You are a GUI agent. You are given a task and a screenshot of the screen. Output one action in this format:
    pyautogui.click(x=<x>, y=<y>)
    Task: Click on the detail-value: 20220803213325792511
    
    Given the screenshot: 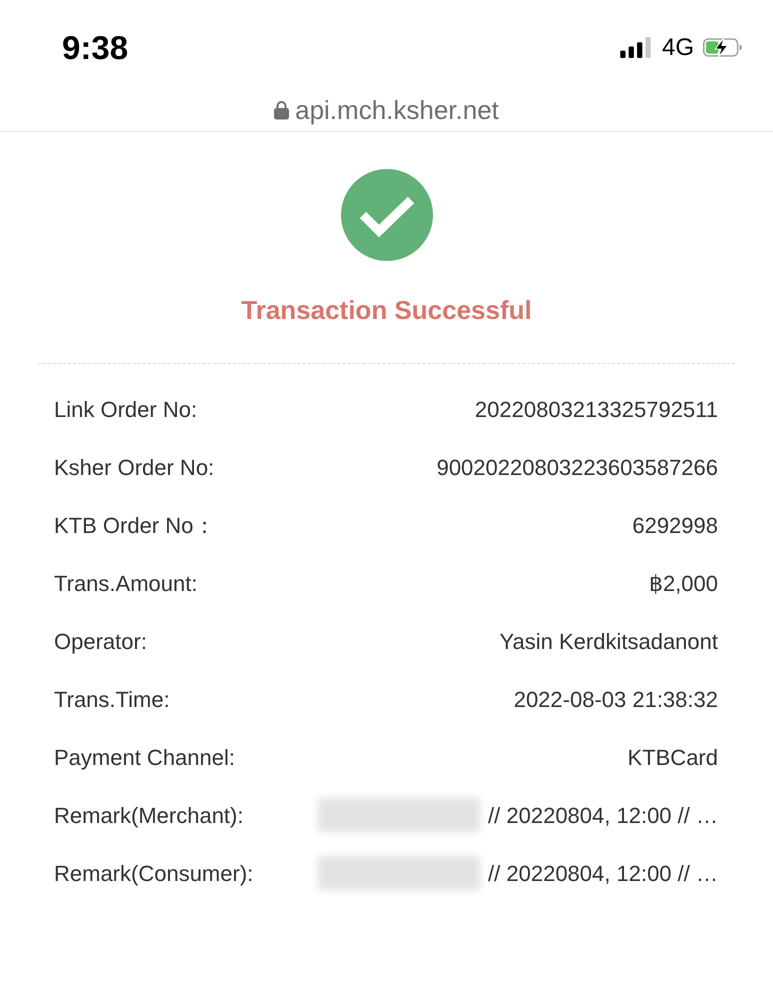 What is the action you would take?
    pyautogui.click(x=596, y=410)
    